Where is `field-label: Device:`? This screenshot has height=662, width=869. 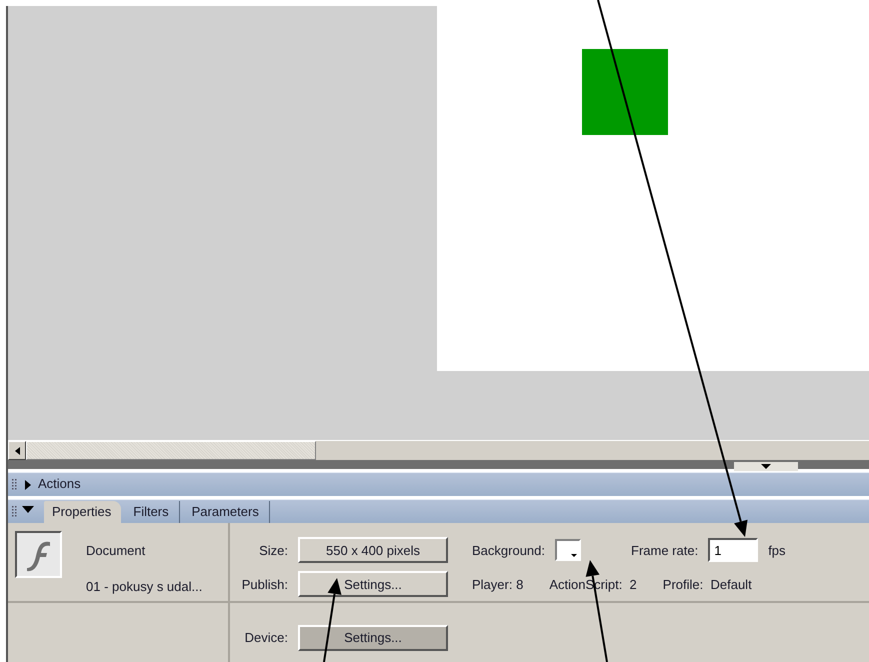 field-label: Device: is located at coordinates (266, 637).